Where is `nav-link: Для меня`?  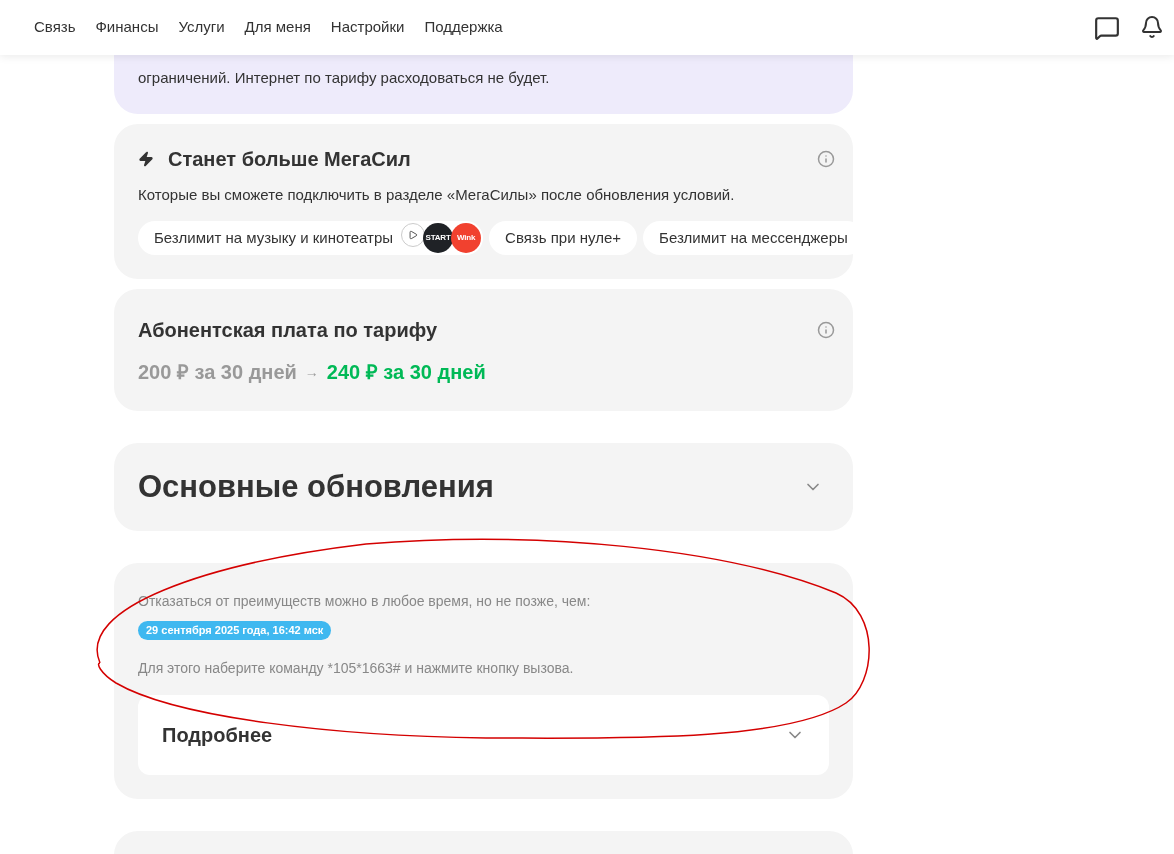 nav-link: Для меня is located at coordinates (277, 27).